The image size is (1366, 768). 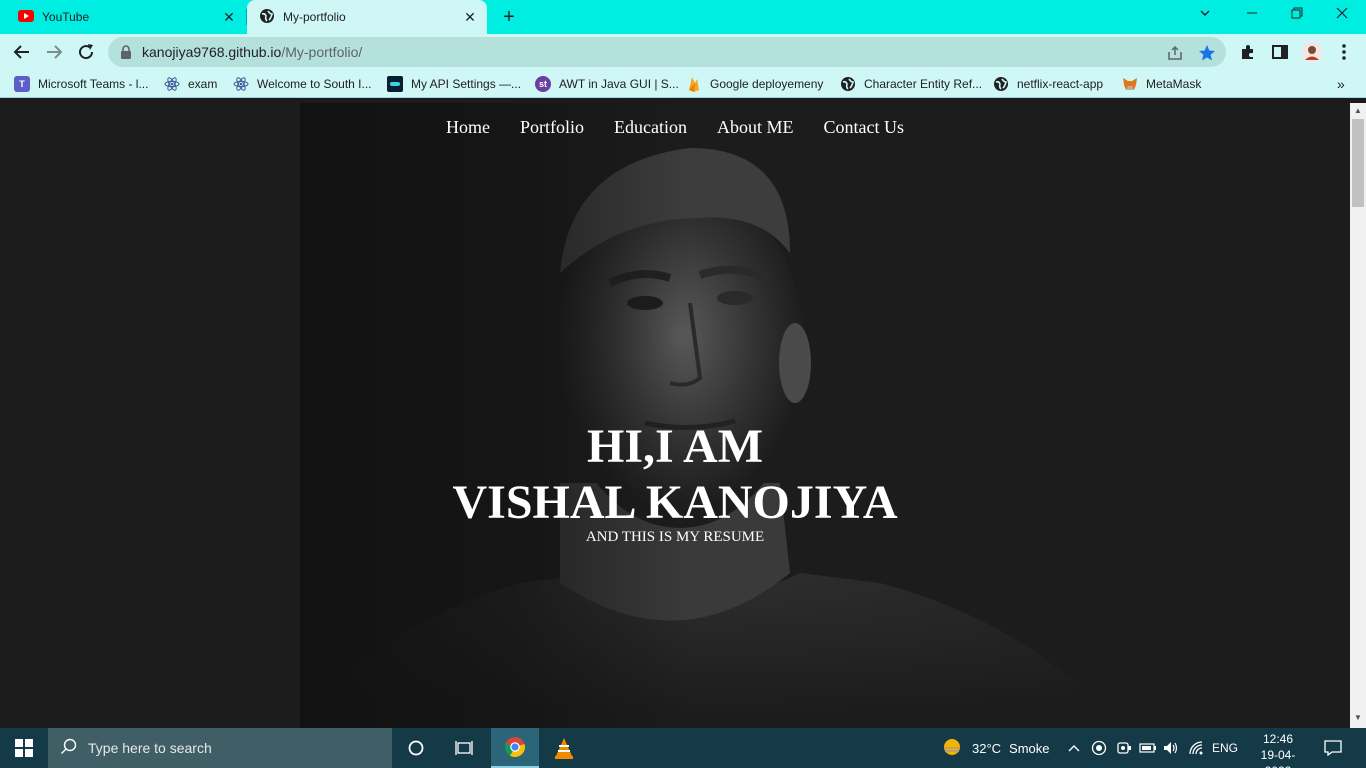 What do you see at coordinates (1278, 739) in the screenshot?
I see `clock-time: 12:46` at bounding box center [1278, 739].